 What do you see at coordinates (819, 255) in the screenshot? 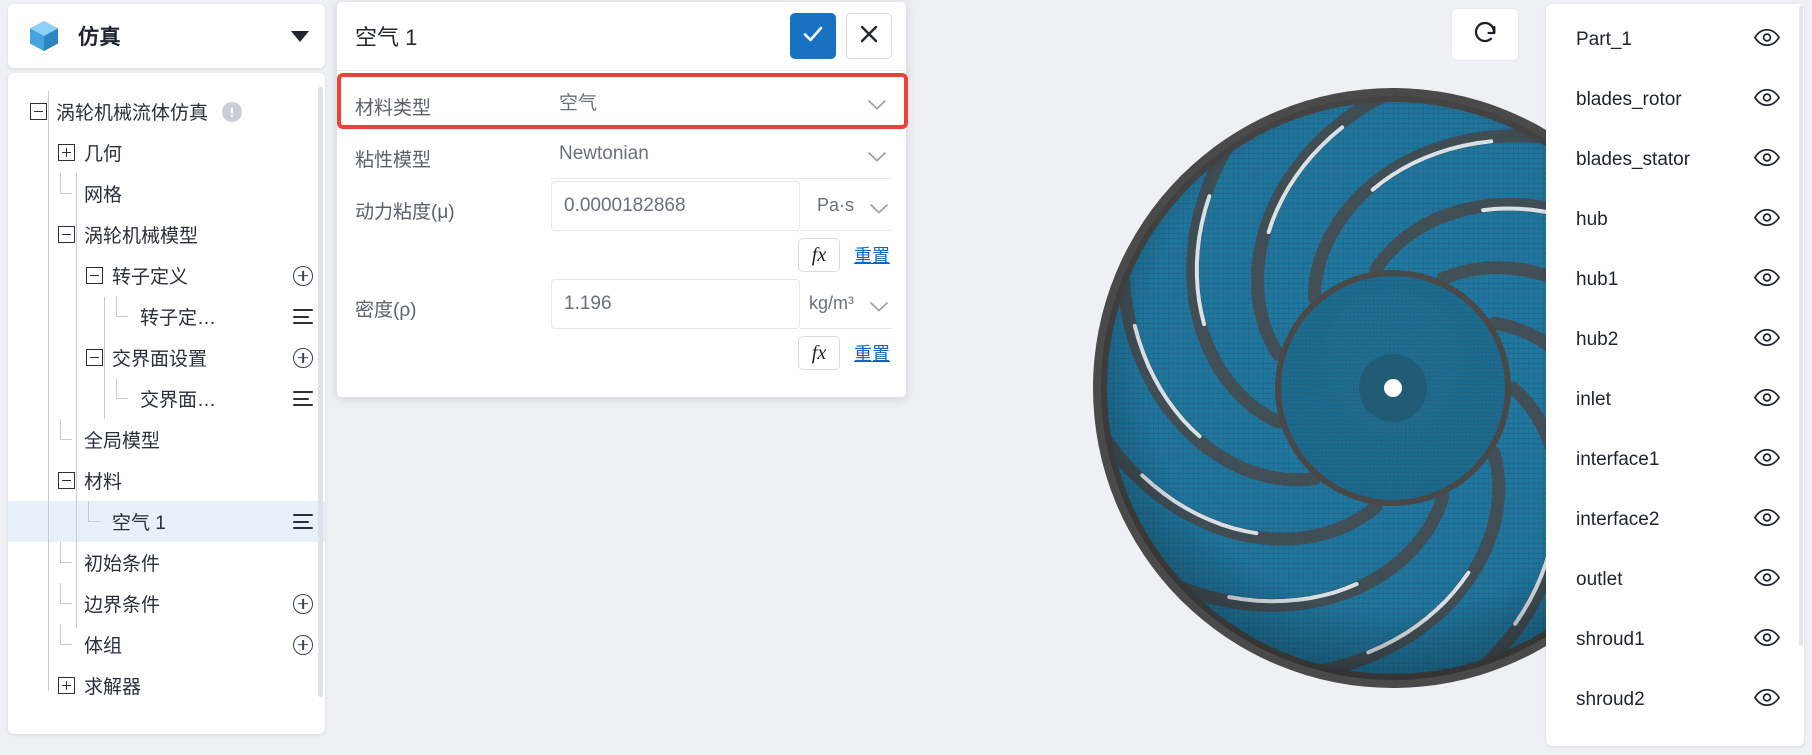
I see `dynamic-viscosity-fx-button: fx` at bounding box center [819, 255].